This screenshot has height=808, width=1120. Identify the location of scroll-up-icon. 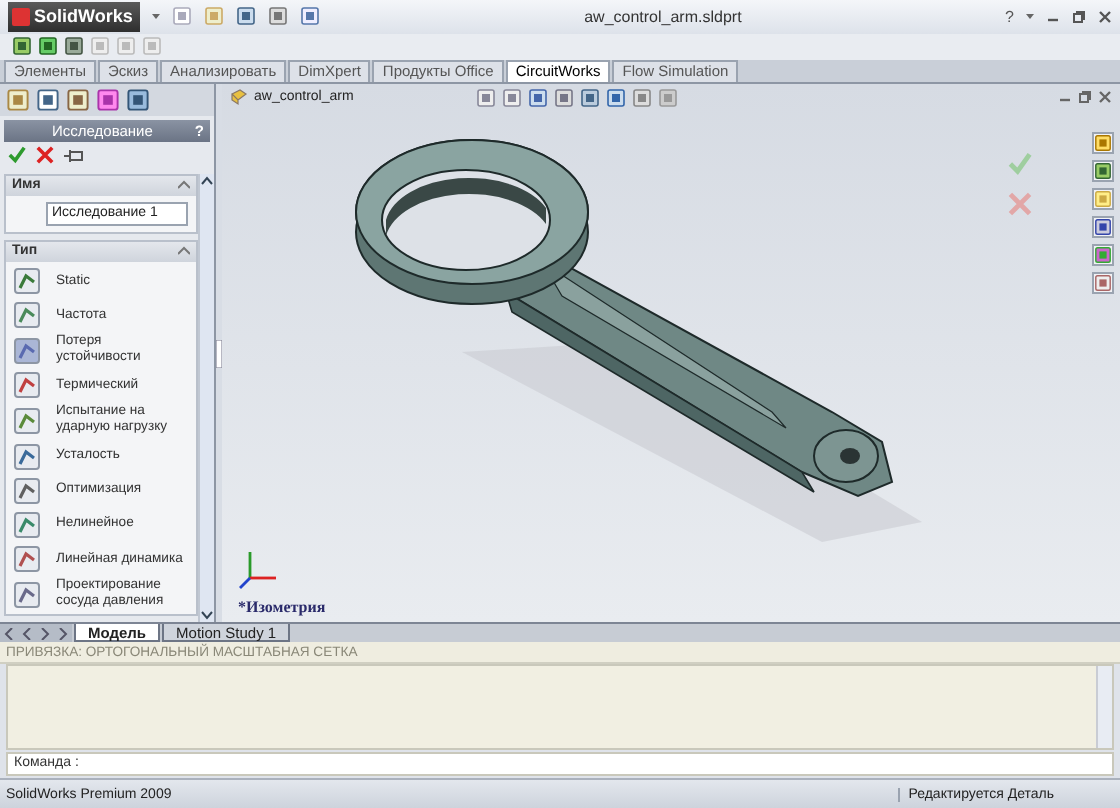
(207, 179).